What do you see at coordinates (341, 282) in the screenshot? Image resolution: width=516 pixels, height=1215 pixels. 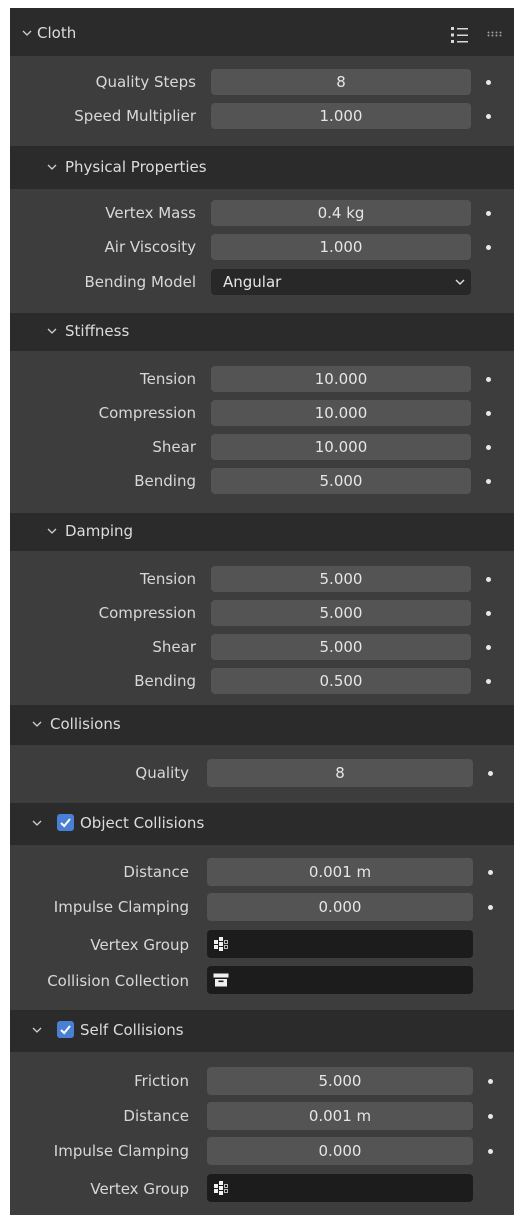 I see `bending-model-dropdown: Angular` at bounding box center [341, 282].